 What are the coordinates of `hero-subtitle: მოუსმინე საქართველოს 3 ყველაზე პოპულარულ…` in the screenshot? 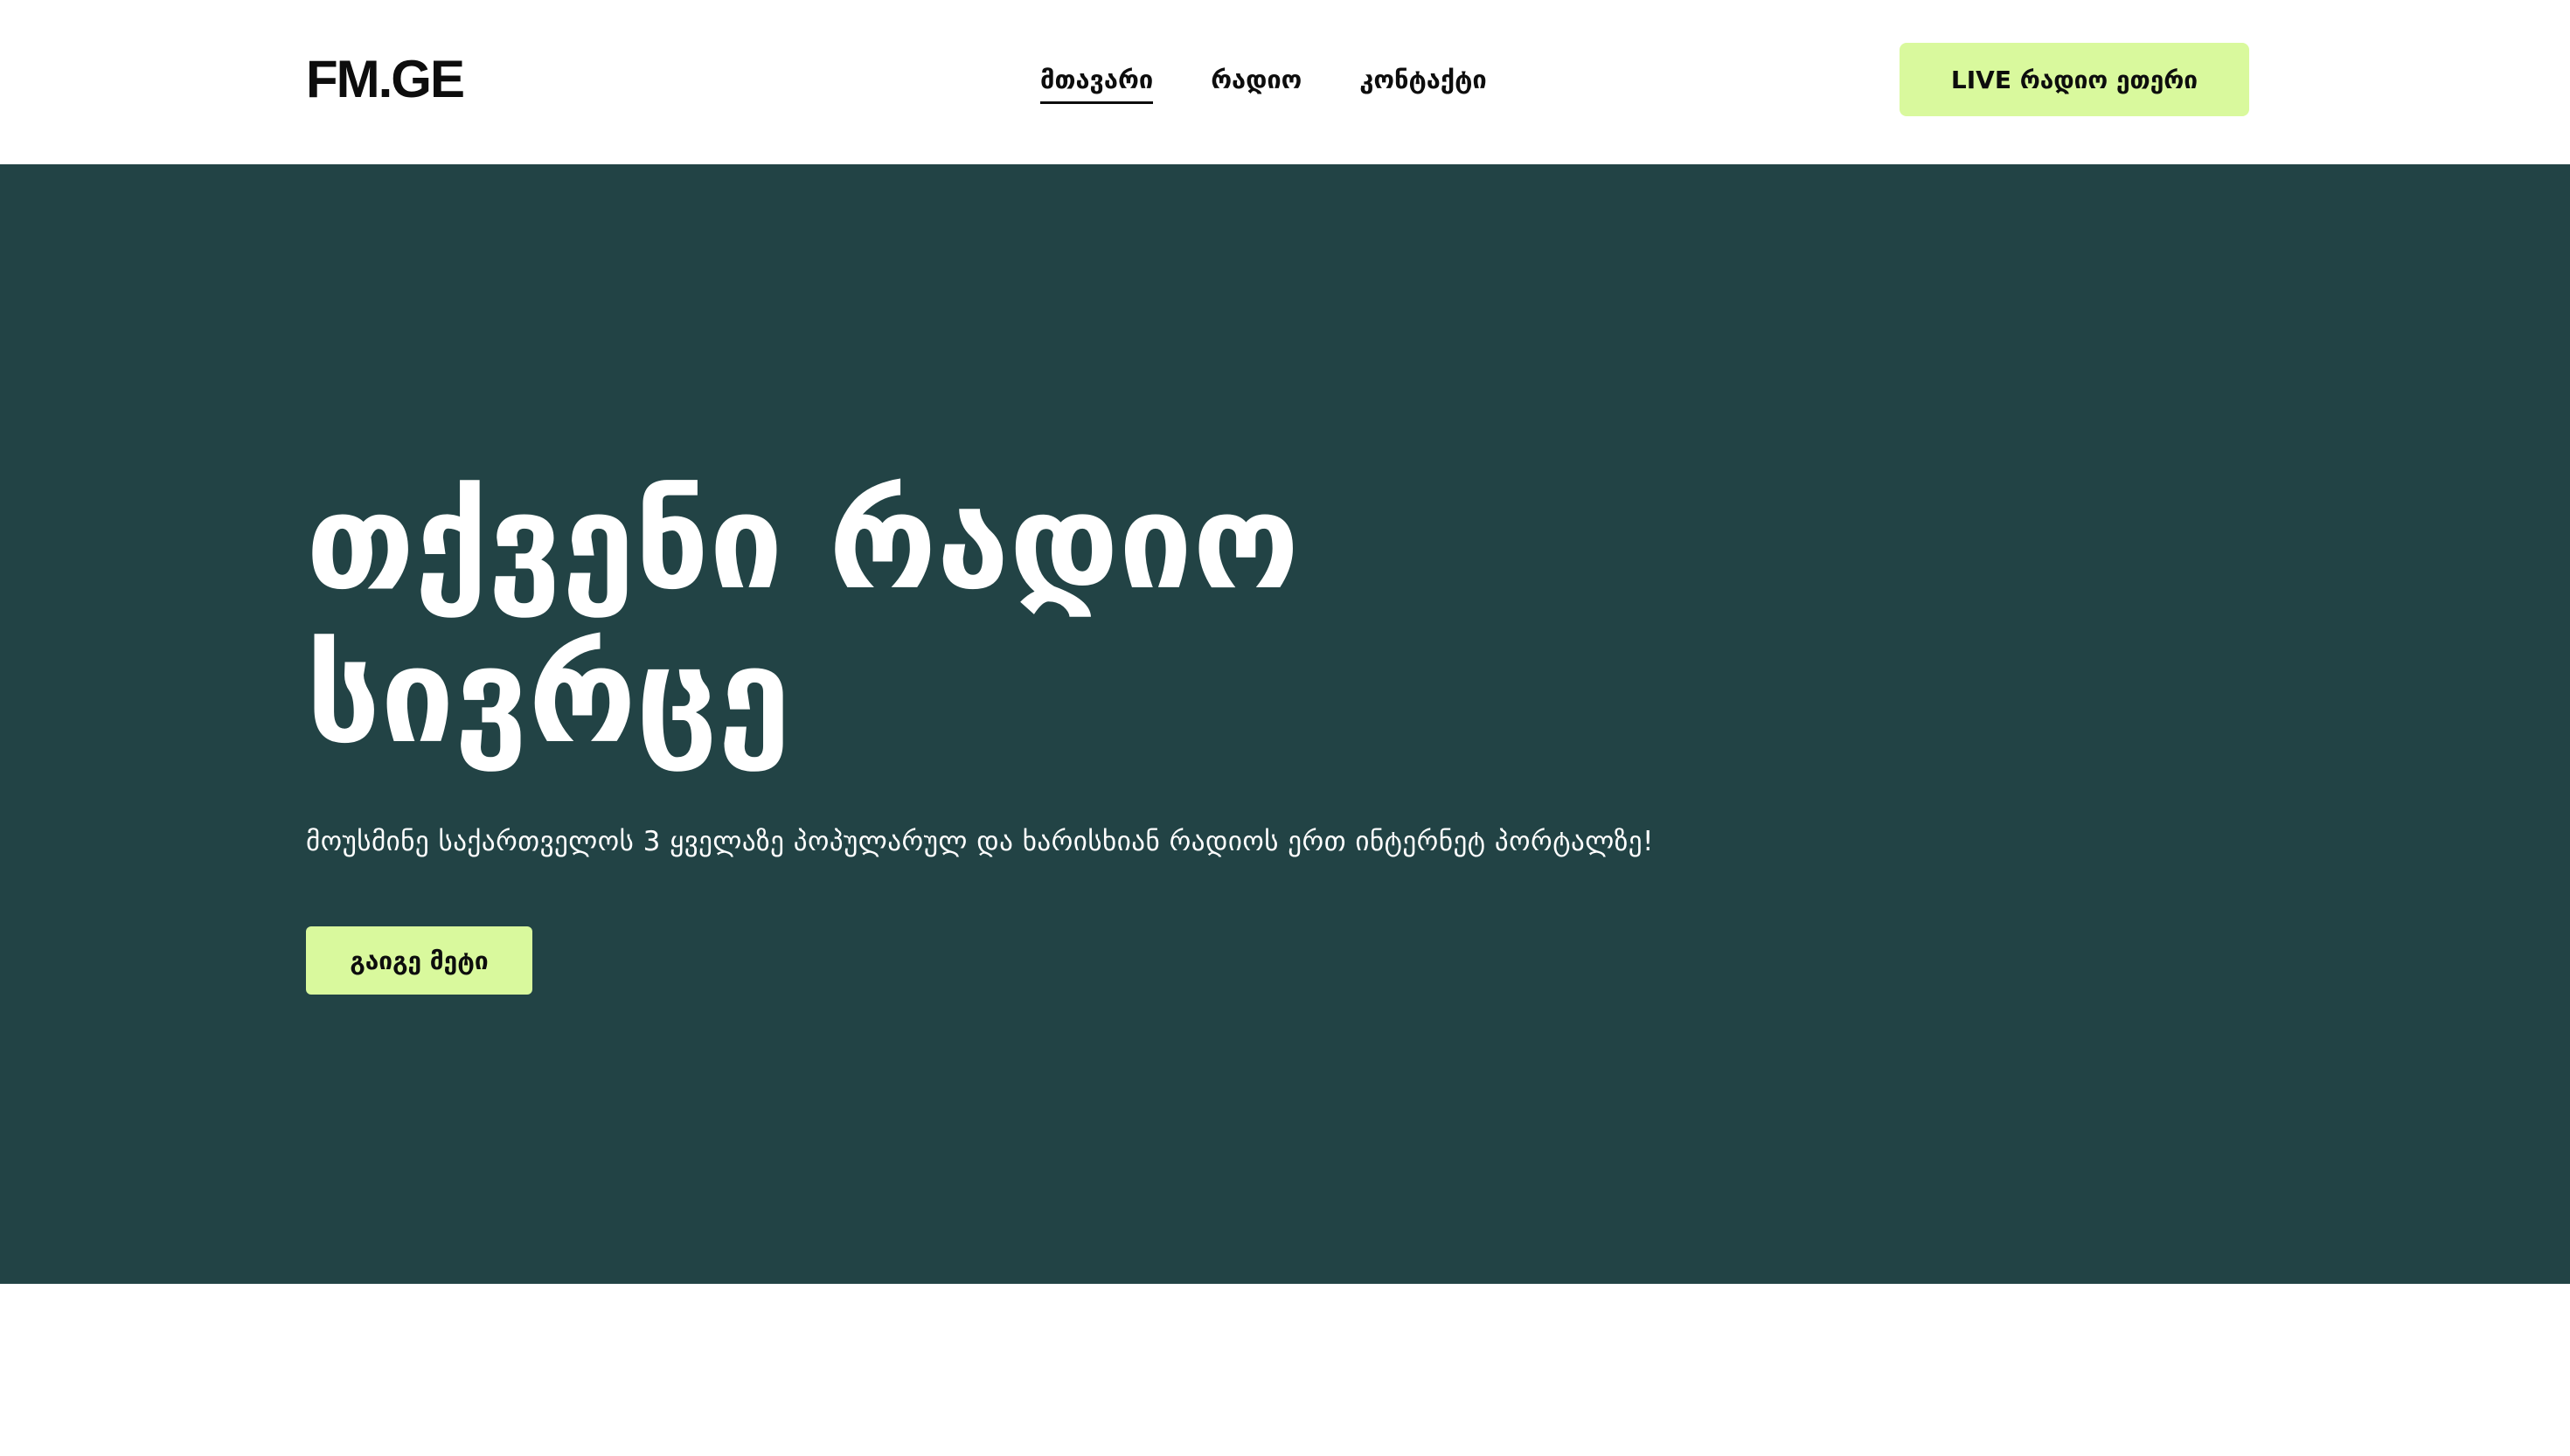 It's located at (980, 841).